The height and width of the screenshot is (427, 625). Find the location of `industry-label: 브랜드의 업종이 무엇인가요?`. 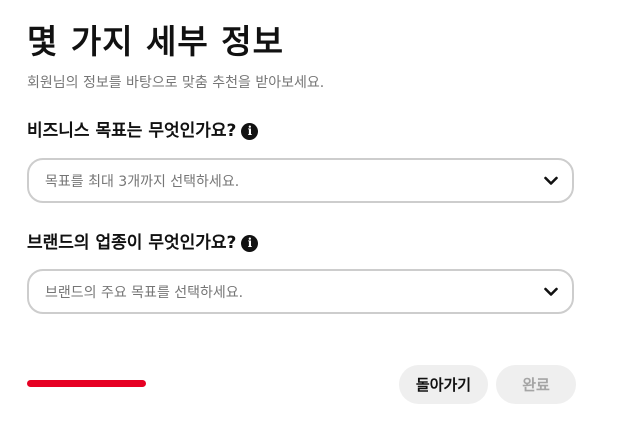

industry-label: 브랜드의 업종이 무엇인가요? is located at coordinates (132, 243).